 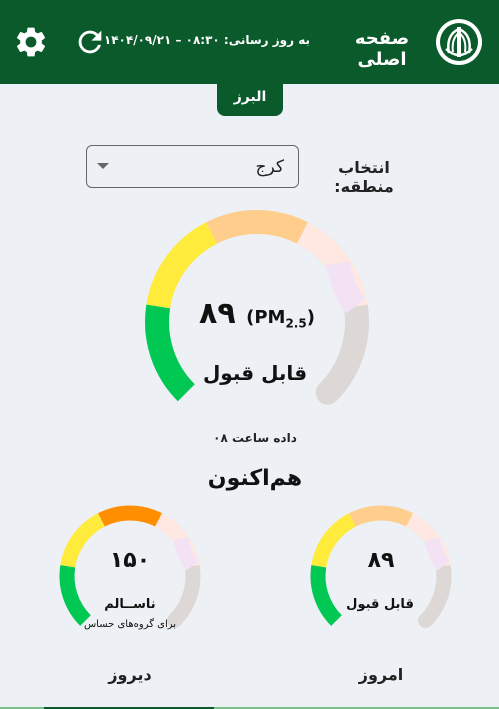 What do you see at coordinates (381, 516) in the screenshot?
I see `today-gauge-band-sensitive` at bounding box center [381, 516].